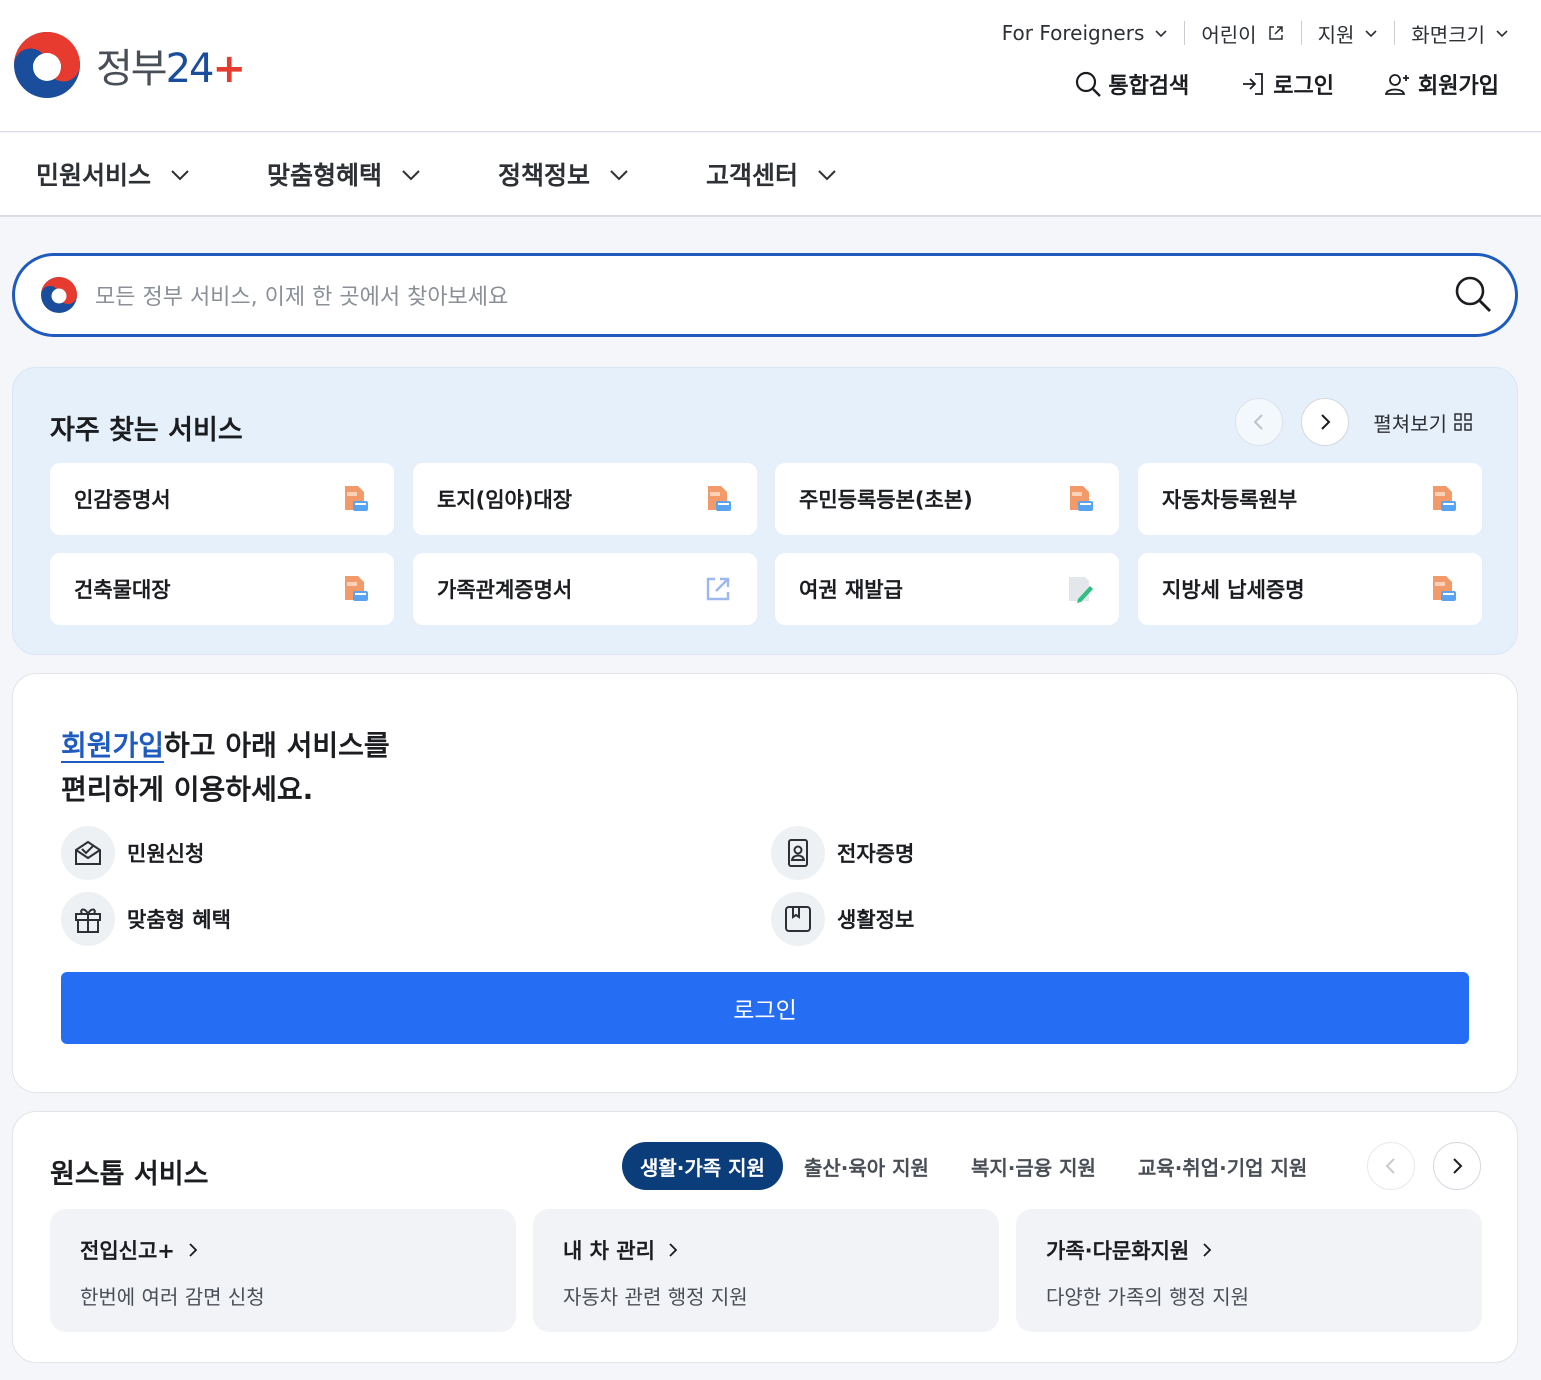  Describe the element at coordinates (947, 499) in the screenshot. I see `service-card-resident-register: 주민등록등본(초본)` at that location.